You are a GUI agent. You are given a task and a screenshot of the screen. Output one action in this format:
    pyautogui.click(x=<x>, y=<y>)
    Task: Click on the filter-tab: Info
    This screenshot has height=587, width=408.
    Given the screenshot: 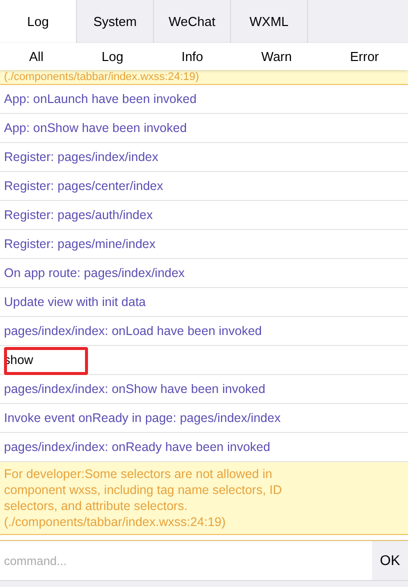 What is the action you would take?
    pyautogui.click(x=192, y=56)
    